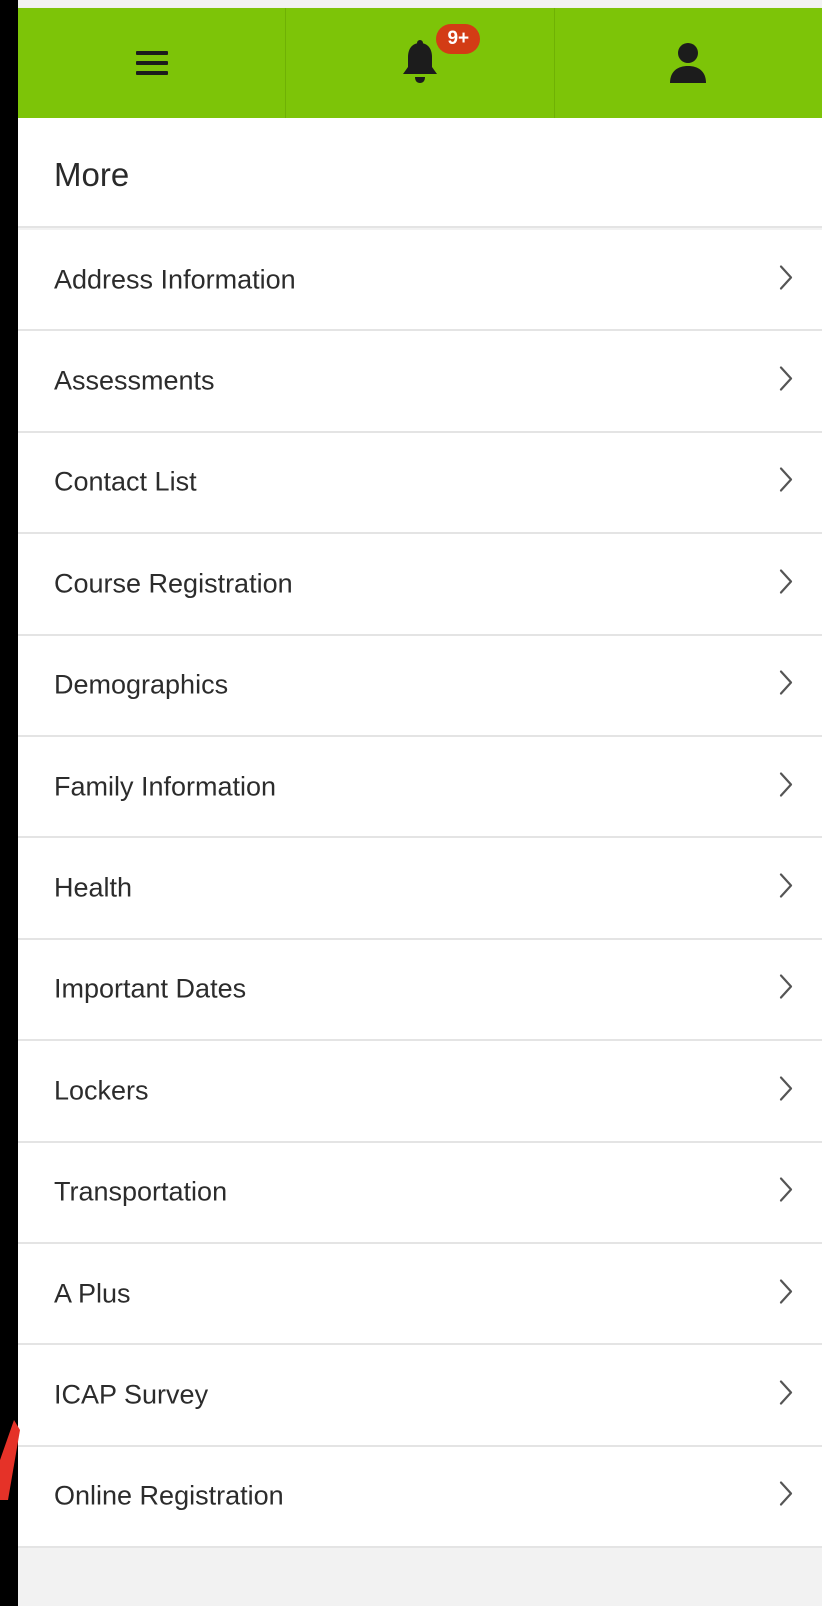 This screenshot has width=822, height=1606. What do you see at coordinates (131, 1394) in the screenshot?
I see `menu-item-label: ICAP Survey` at bounding box center [131, 1394].